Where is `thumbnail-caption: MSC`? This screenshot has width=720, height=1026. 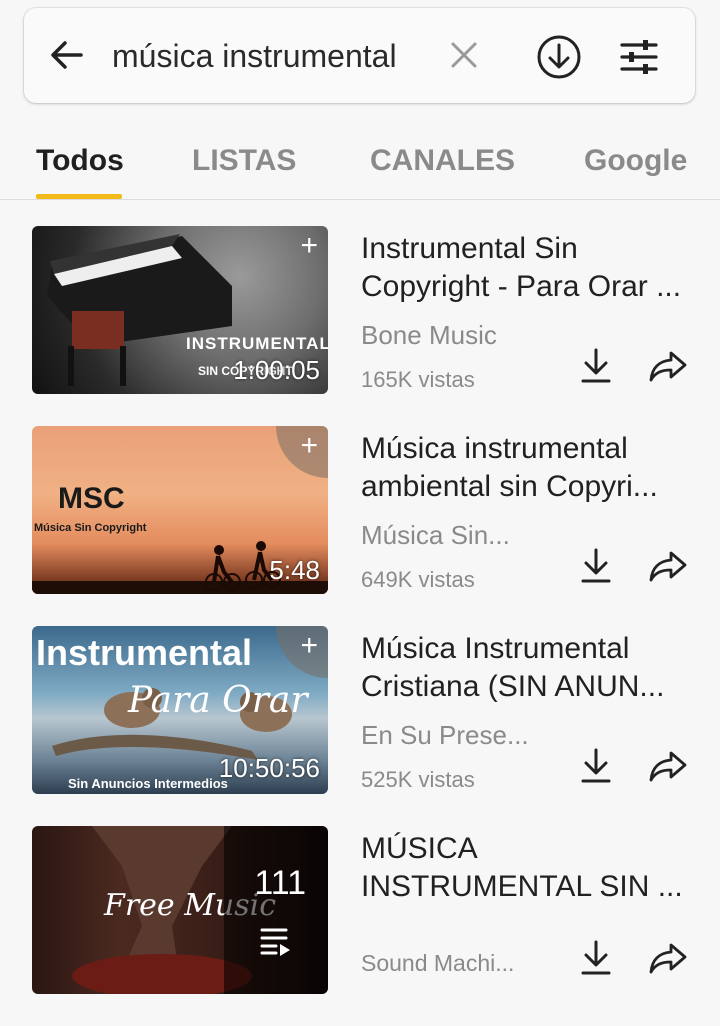
thumbnail-caption: MSC is located at coordinates (91, 498).